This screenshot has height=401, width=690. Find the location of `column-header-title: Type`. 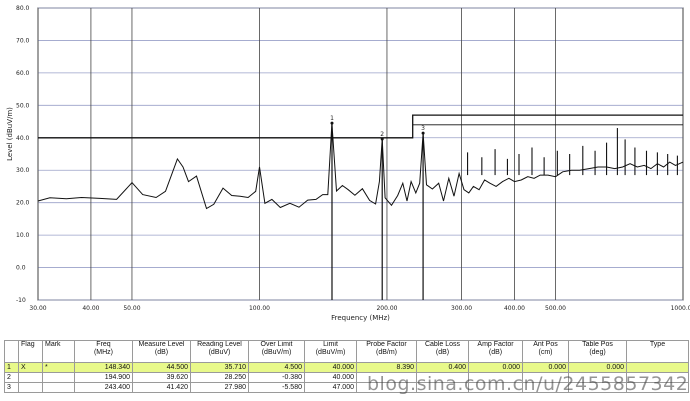

column-header-title: Type is located at coordinates (657, 345).